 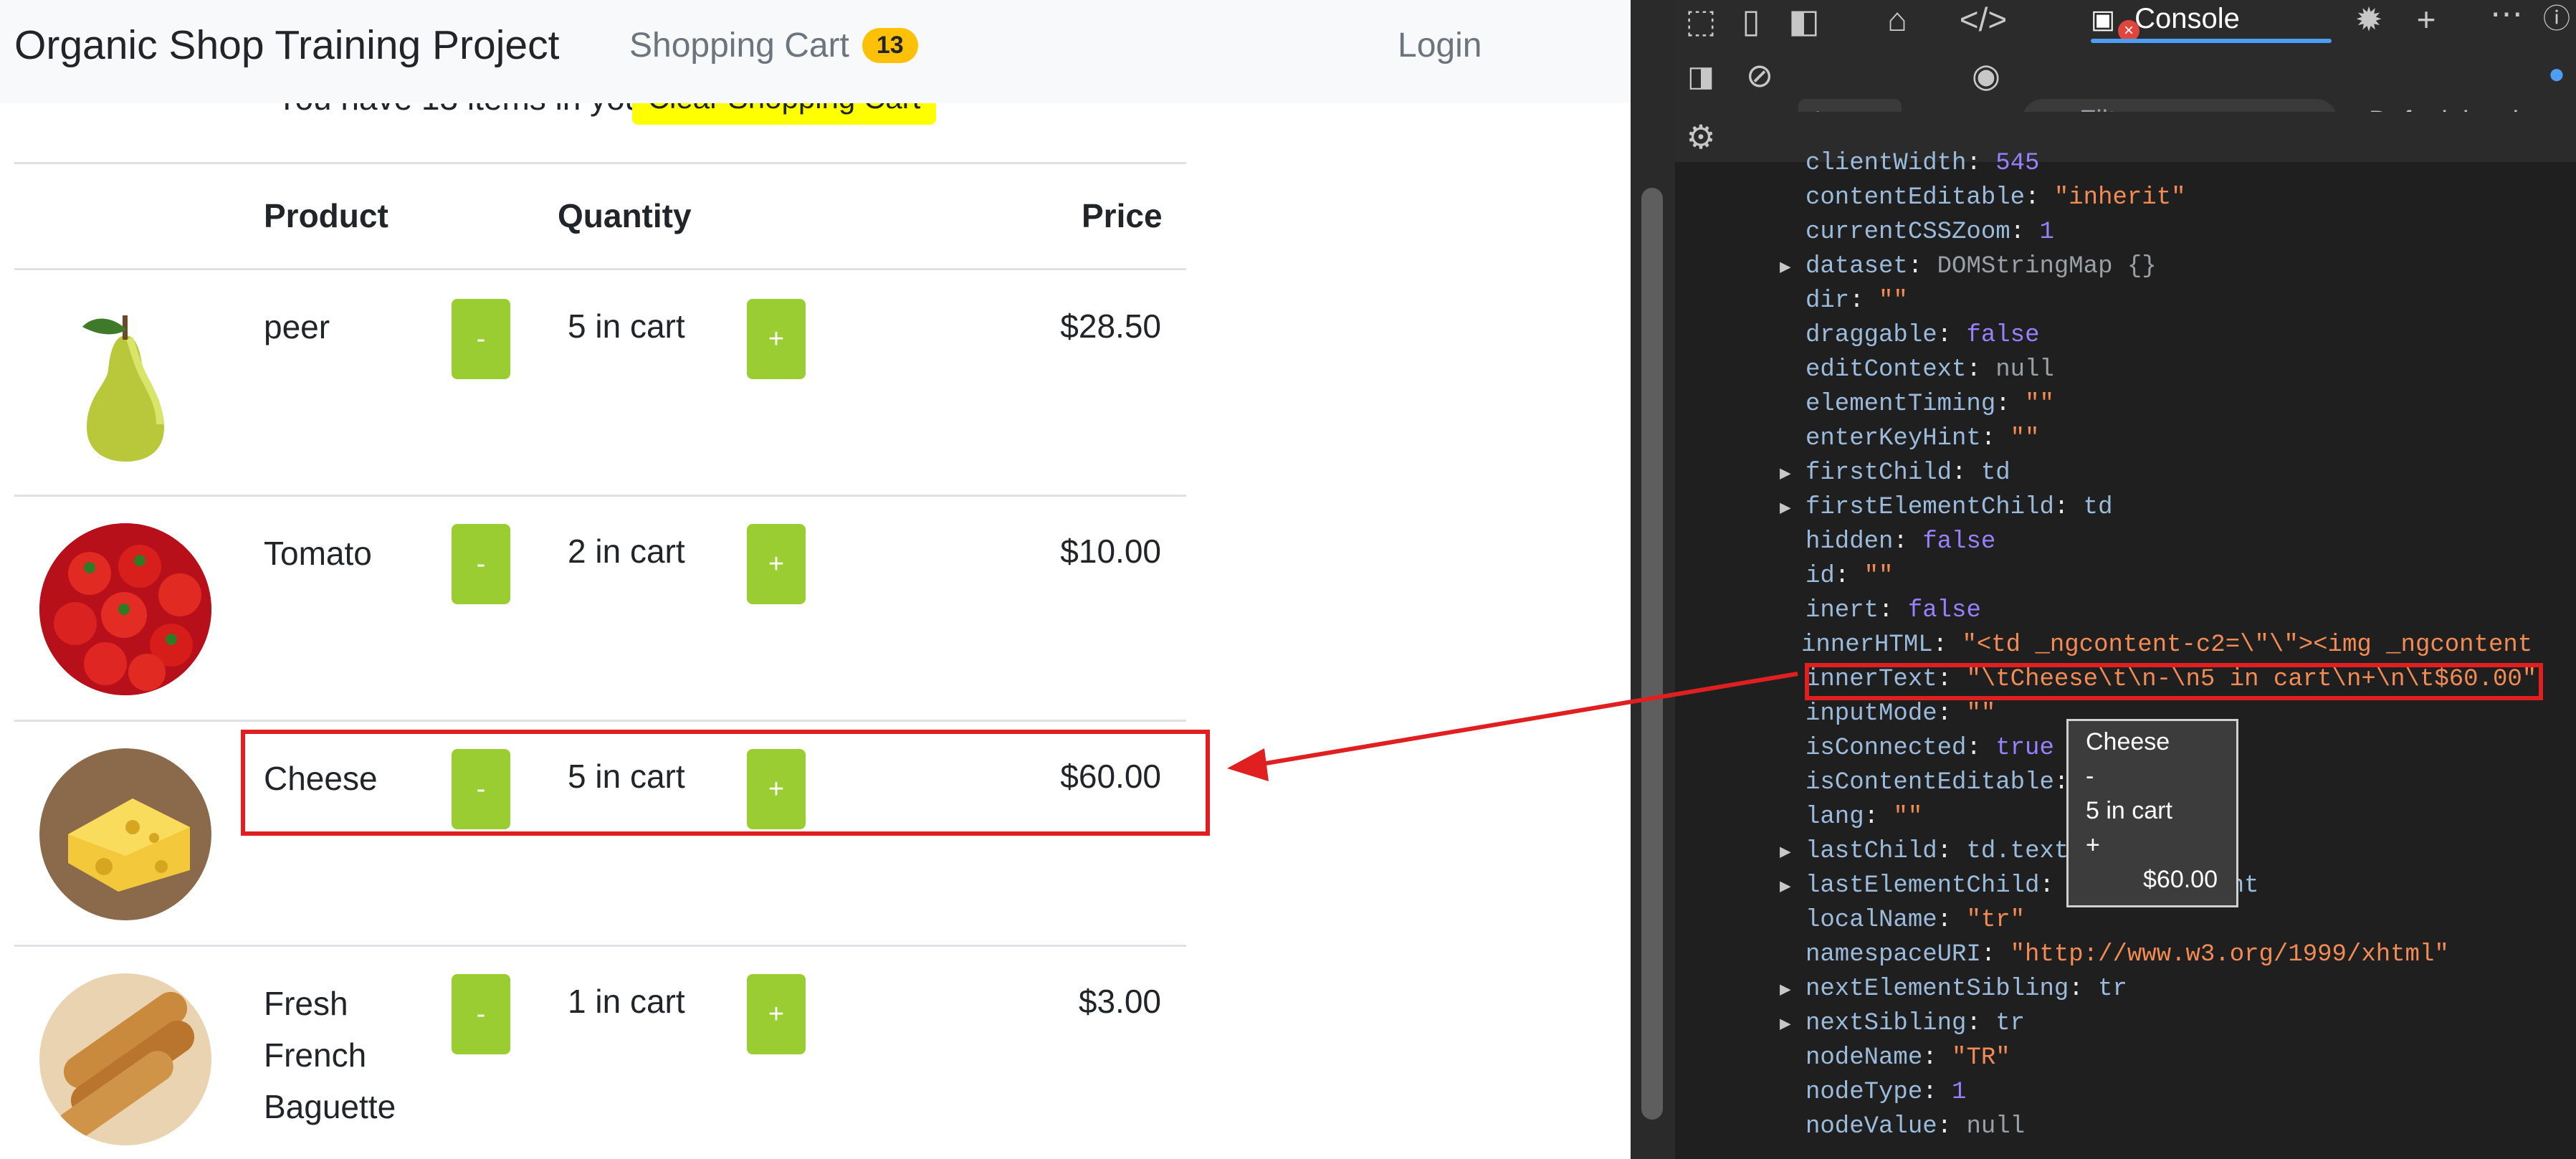 What do you see at coordinates (1983, 19) in the screenshot?
I see `elements-tab-icon: </>` at bounding box center [1983, 19].